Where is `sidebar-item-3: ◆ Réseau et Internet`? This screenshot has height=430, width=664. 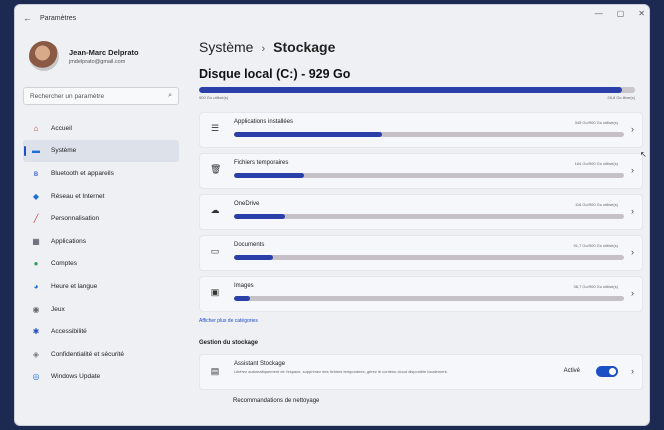 sidebar-item-3: ◆ Réseau et Internet is located at coordinates (101, 196).